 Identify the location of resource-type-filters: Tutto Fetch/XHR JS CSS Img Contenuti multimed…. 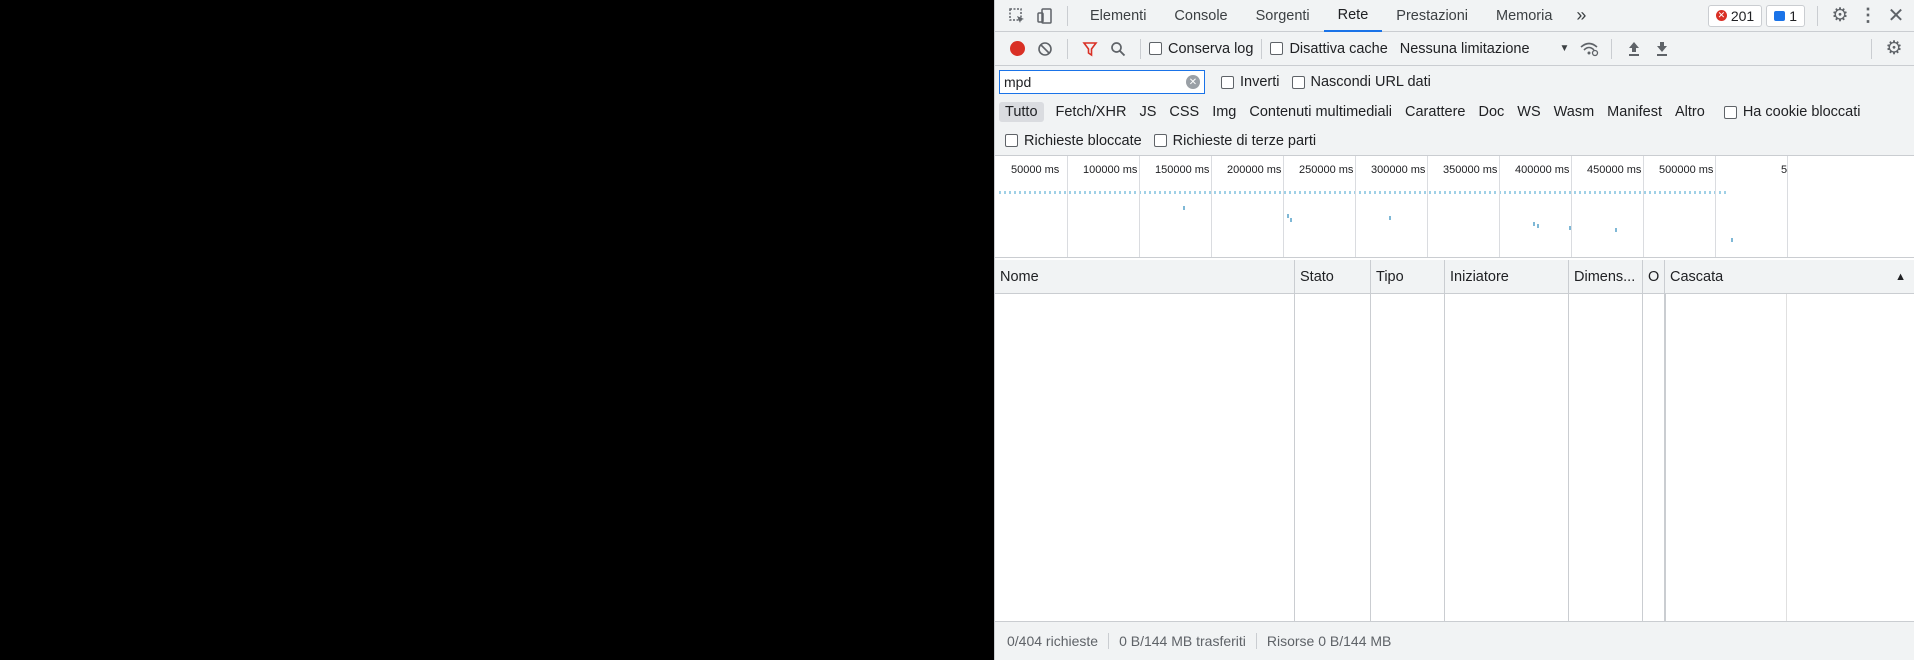
(1454, 112).